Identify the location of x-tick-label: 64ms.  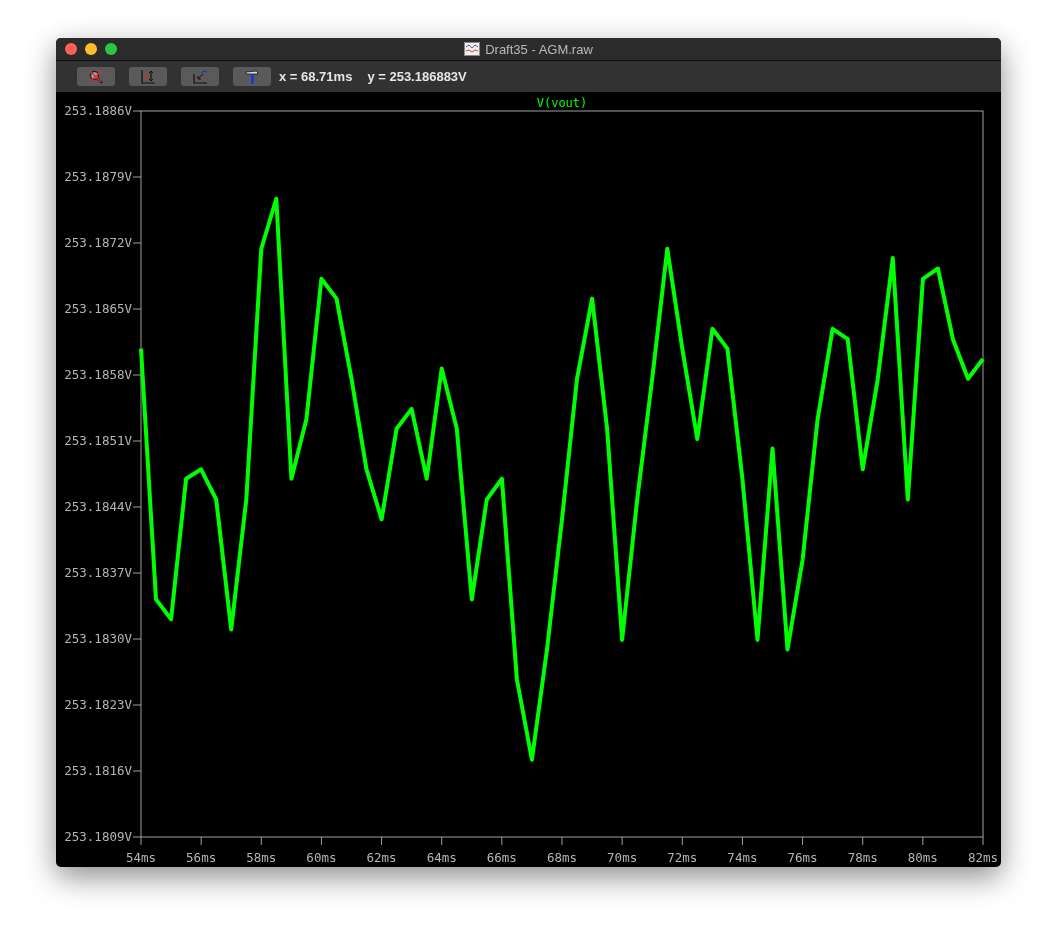
(441, 857).